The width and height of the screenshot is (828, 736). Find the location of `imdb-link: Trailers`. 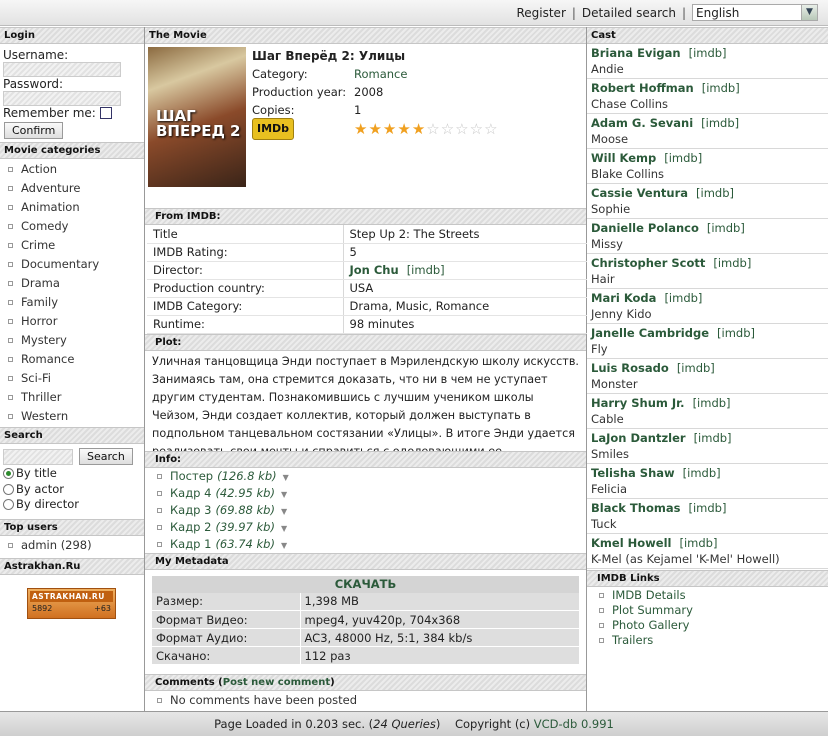

imdb-link: Trailers is located at coordinates (632, 640).